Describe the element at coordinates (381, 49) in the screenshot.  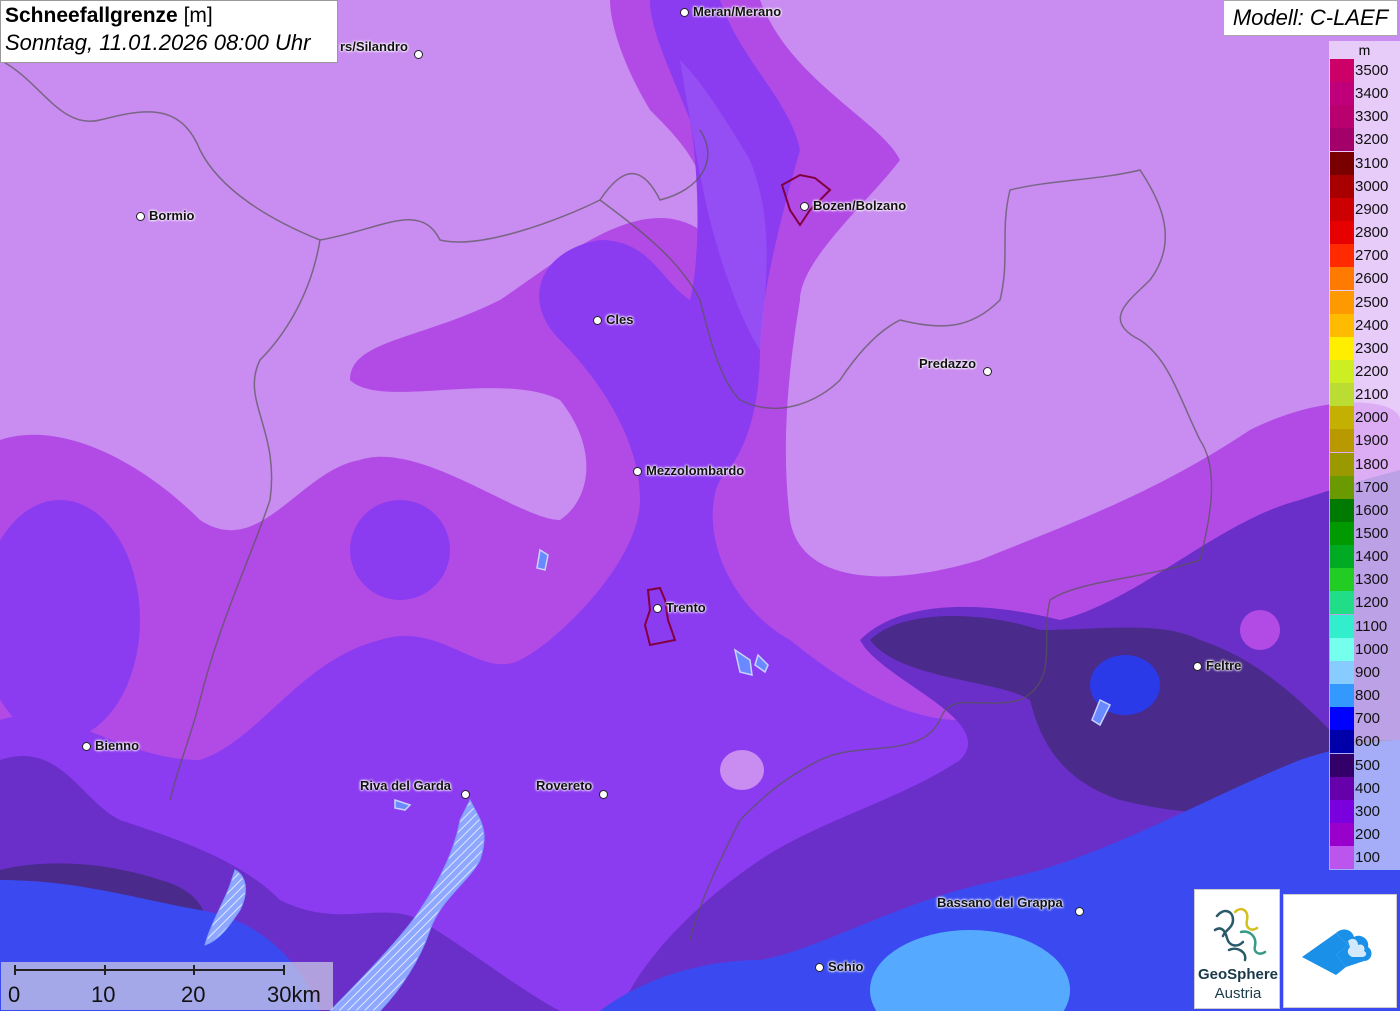
I see `city-silandro: rs/Silandro` at that location.